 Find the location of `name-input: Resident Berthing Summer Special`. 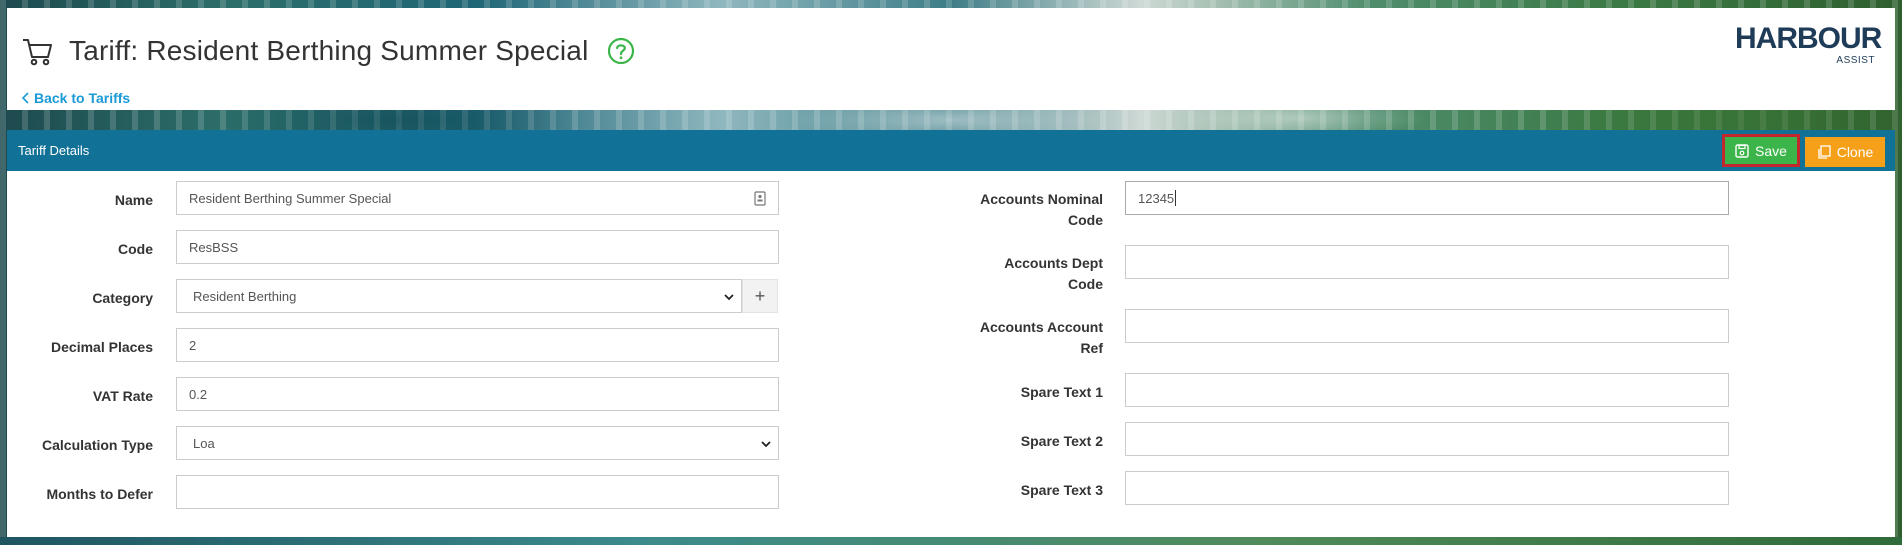

name-input: Resident Berthing Summer Special is located at coordinates (477, 198).